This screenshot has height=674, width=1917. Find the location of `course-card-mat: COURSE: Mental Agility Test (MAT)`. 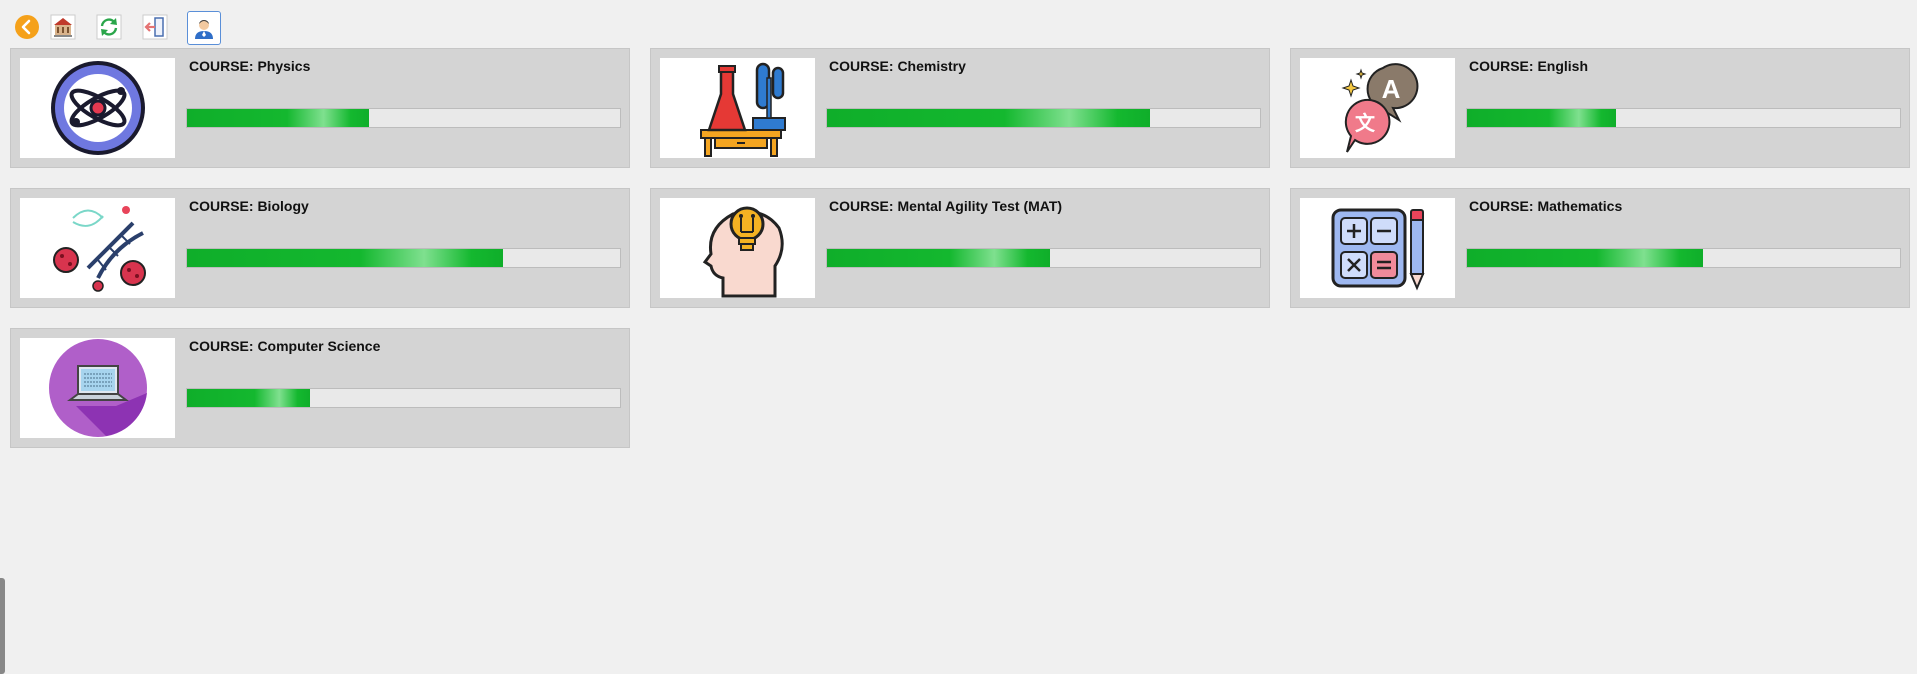

course-card-mat: COURSE: Mental Agility Test (MAT) is located at coordinates (960, 248).